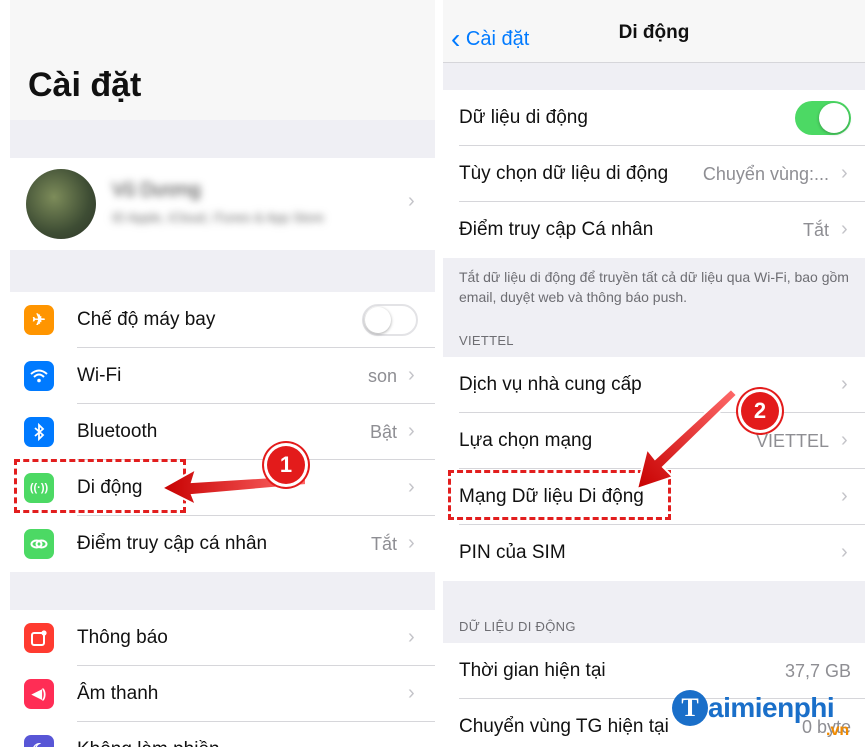  What do you see at coordinates (526, 440) in the screenshot?
I see `network-selection-label: Lựa chọn mạng` at bounding box center [526, 440].